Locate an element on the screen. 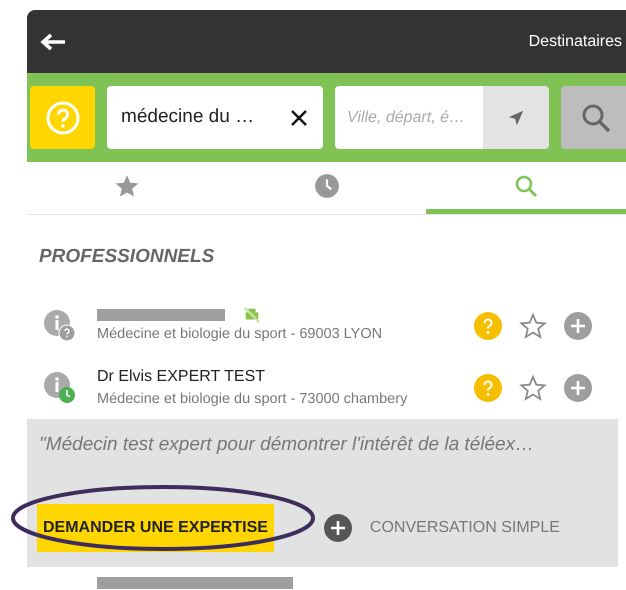  help-button is located at coordinates (62, 117).